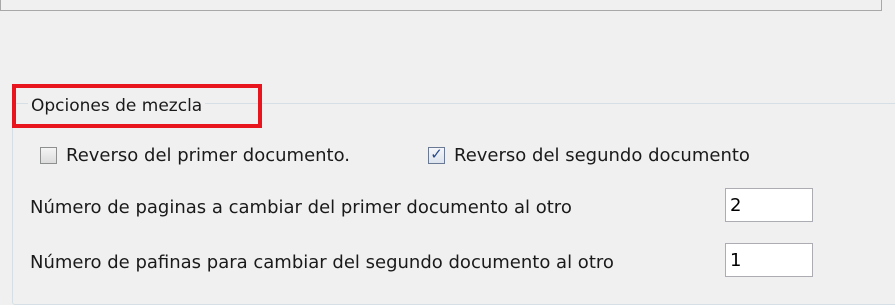 This screenshot has height=305, width=895. I want to click on reverse-first-doc-checkbox, so click(48, 155).